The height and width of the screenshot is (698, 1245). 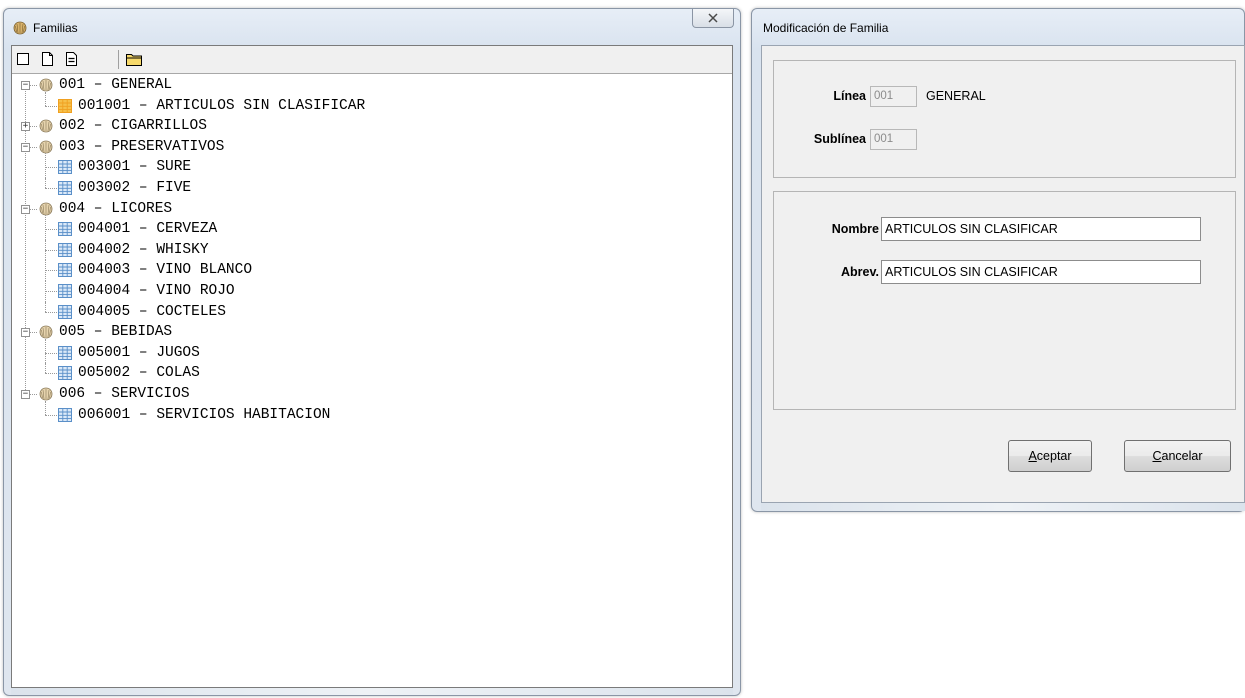 I want to click on tree-node-sublinea: 005002 – COLAS, so click(x=362, y=373).